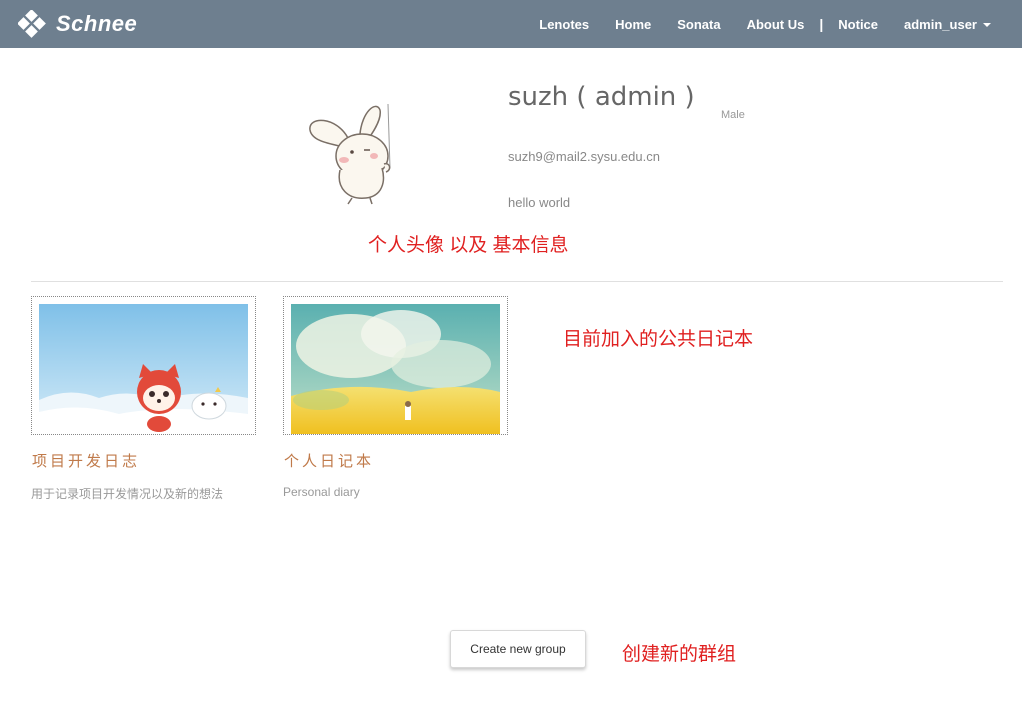  What do you see at coordinates (584, 156) in the screenshot?
I see `profile-email: suzh9@mail2.sysu.edu.cn` at bounding box center [584, 156].